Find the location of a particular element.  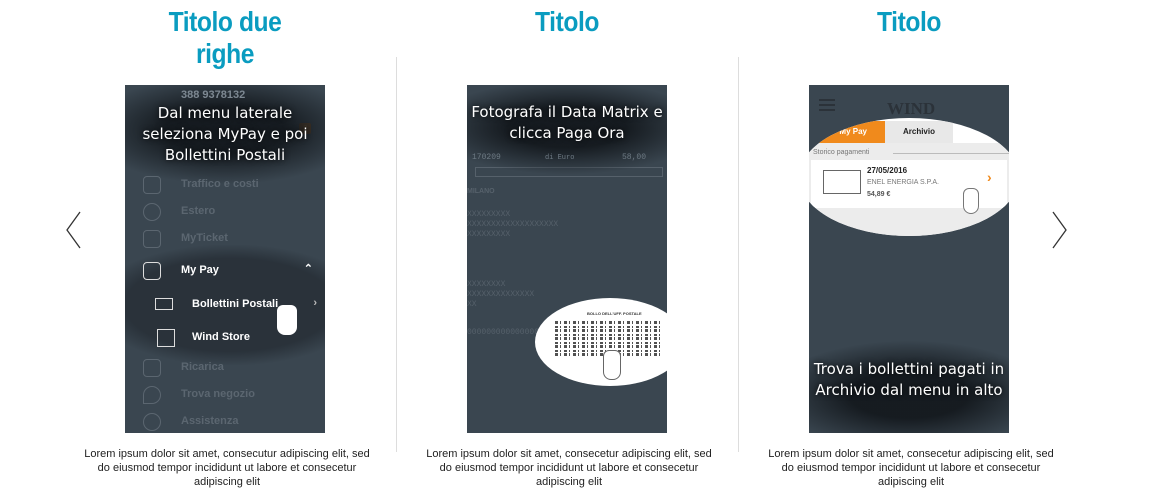

menu-item: Estero is located at coordinates (225, 212).